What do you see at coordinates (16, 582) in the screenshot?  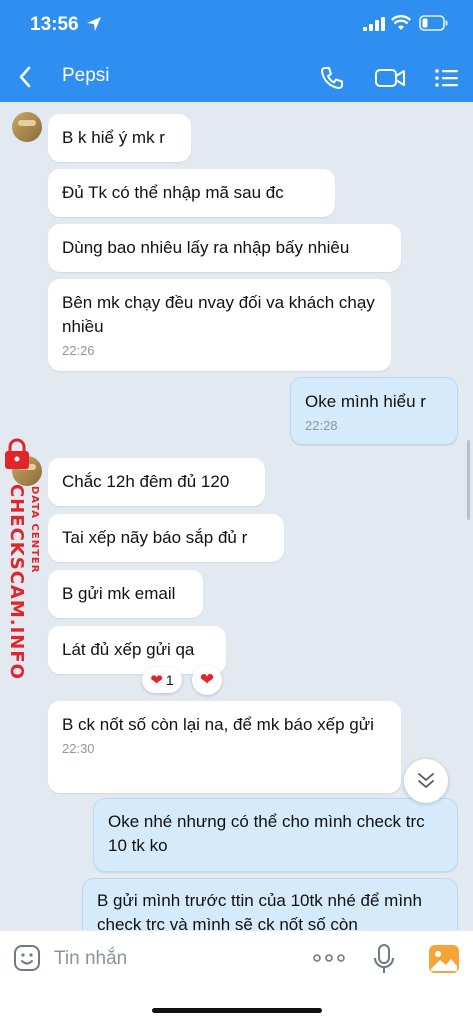 I see `watermark-brand: CHECKSCAM.INFO` at bounding box center [16, 582].